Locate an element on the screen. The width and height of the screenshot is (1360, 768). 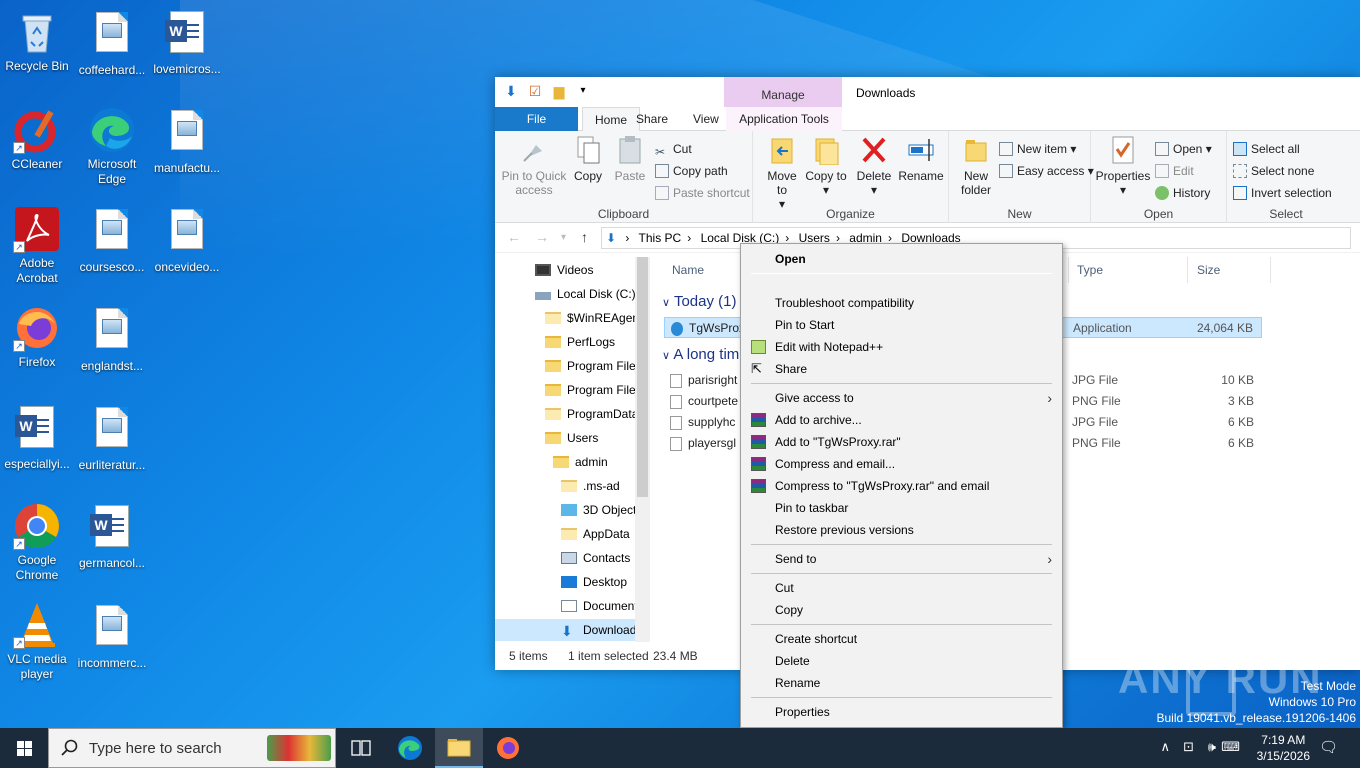
paste-shortcut-button: Paste shortcut is located at coordinates (702, 193).